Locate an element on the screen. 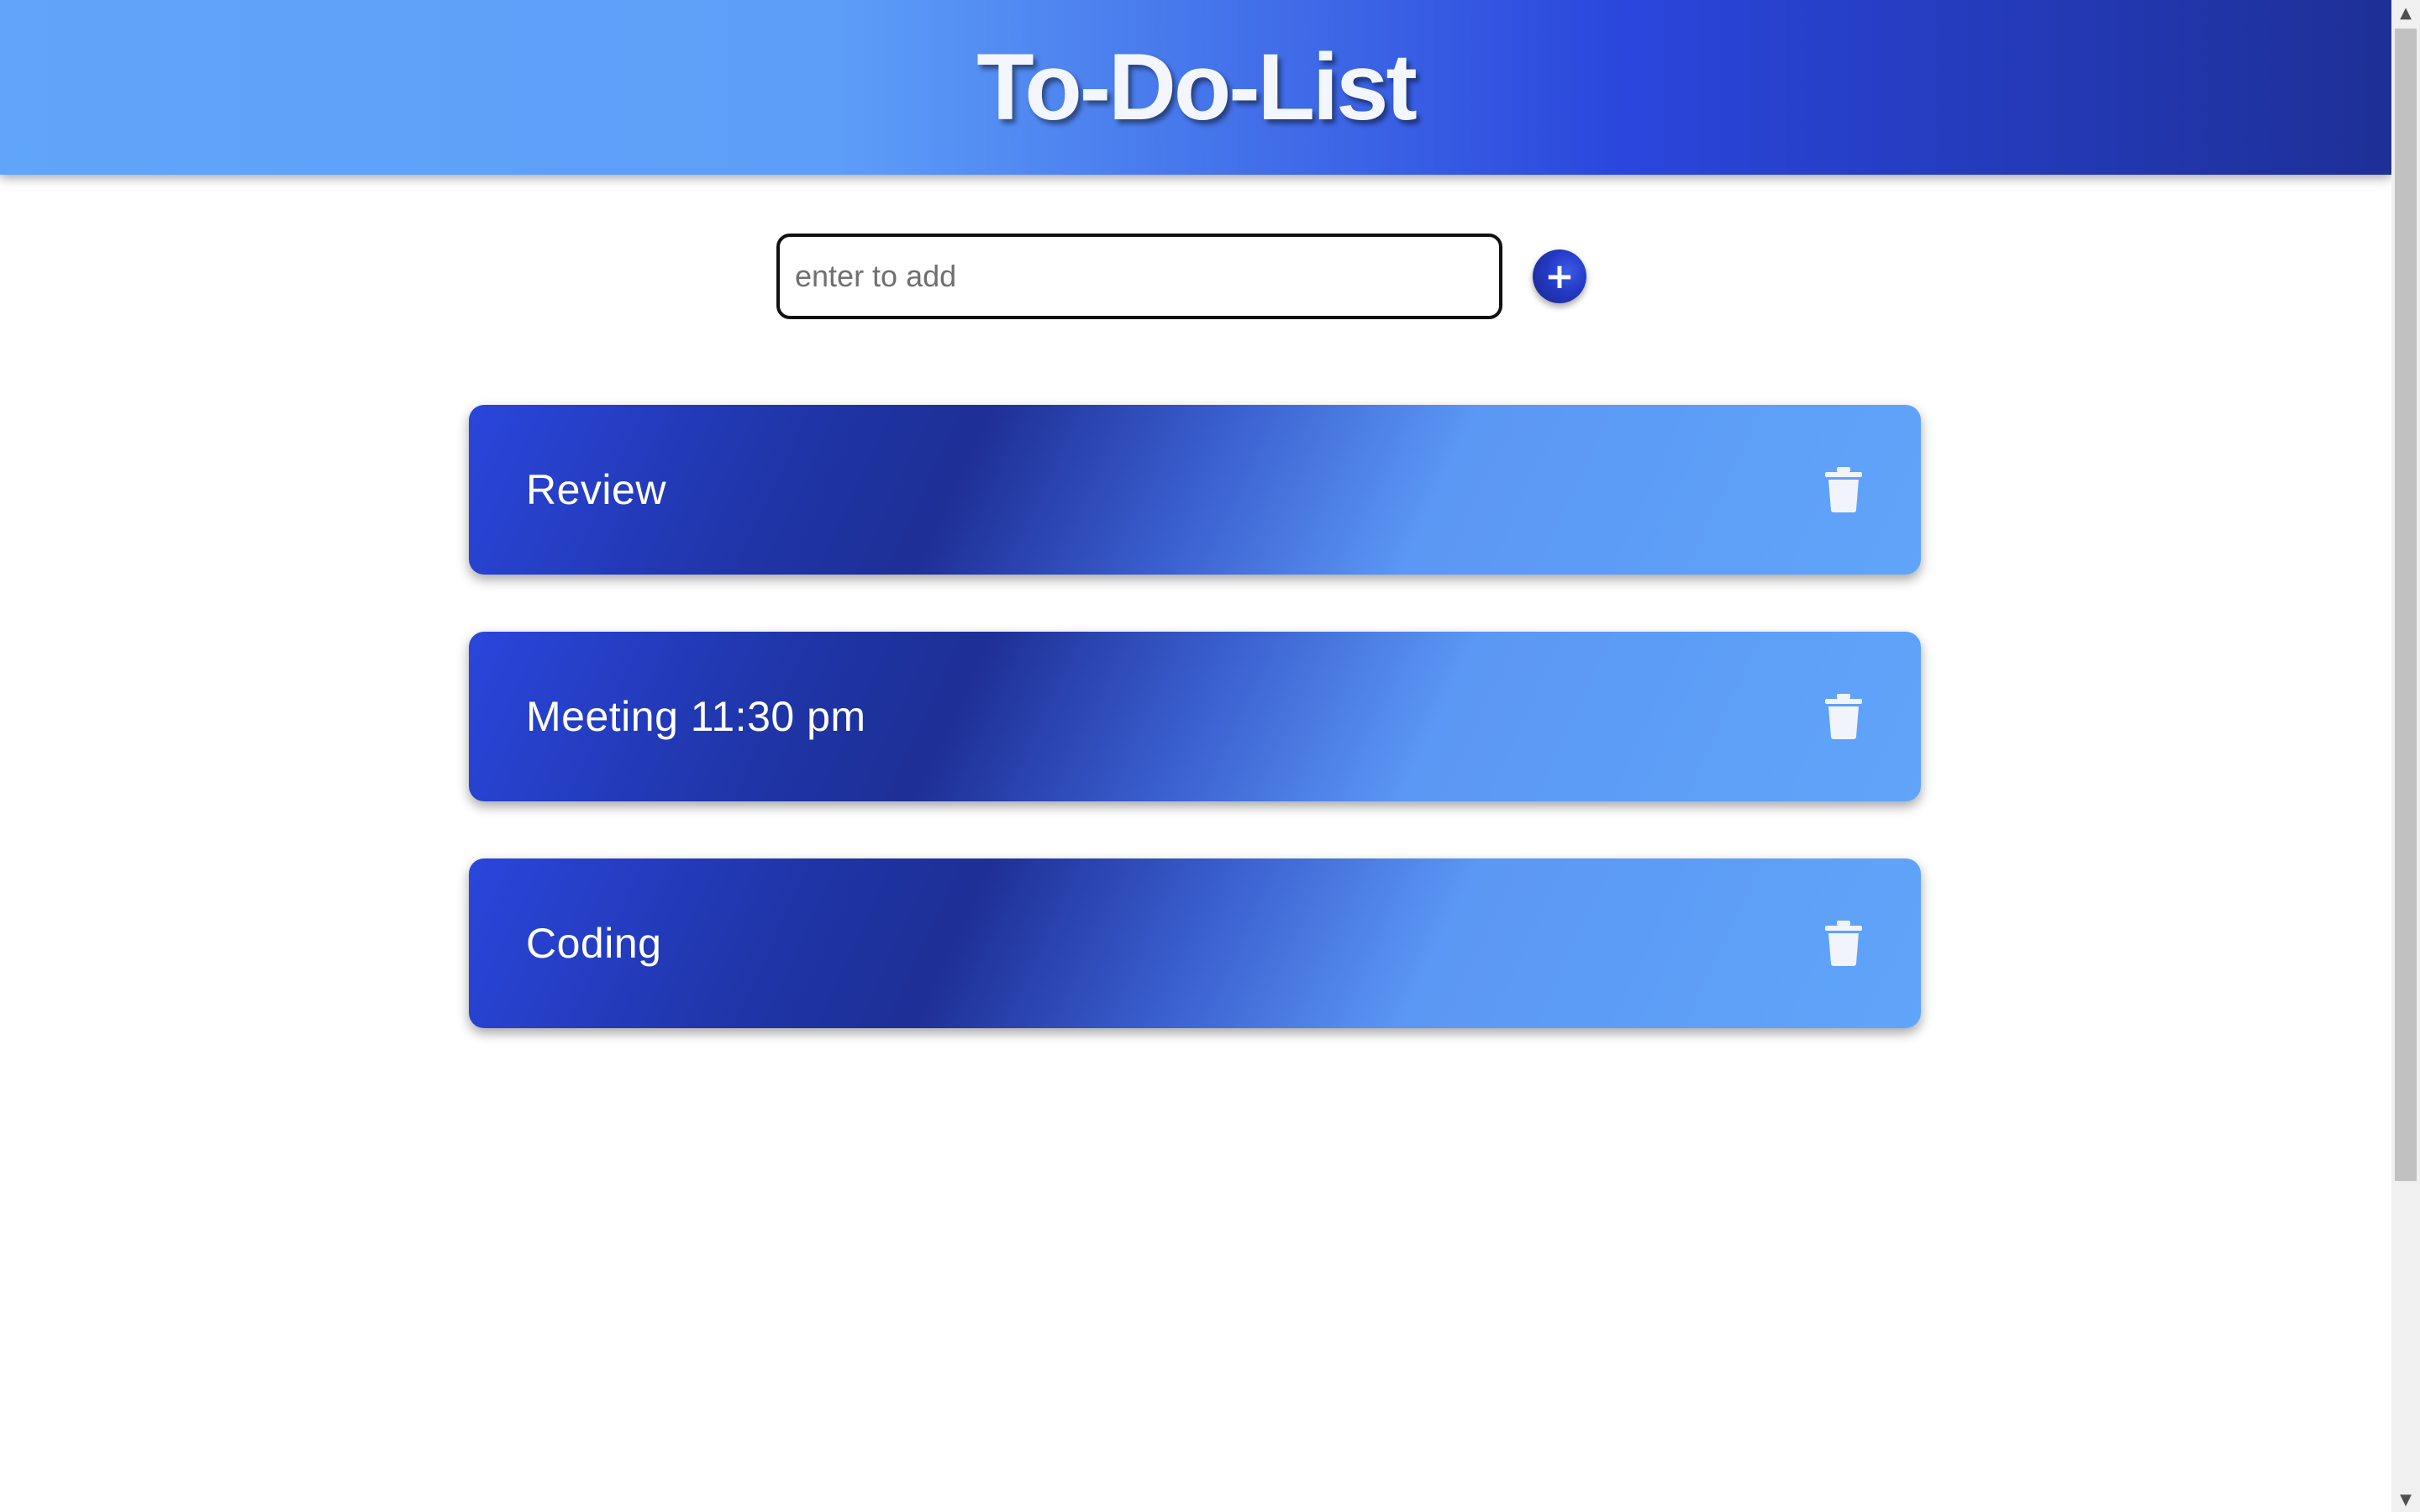 The width and height of the screenshot is (2420, 1512). add-todo-form: + is located at coordinates (1181, 276).